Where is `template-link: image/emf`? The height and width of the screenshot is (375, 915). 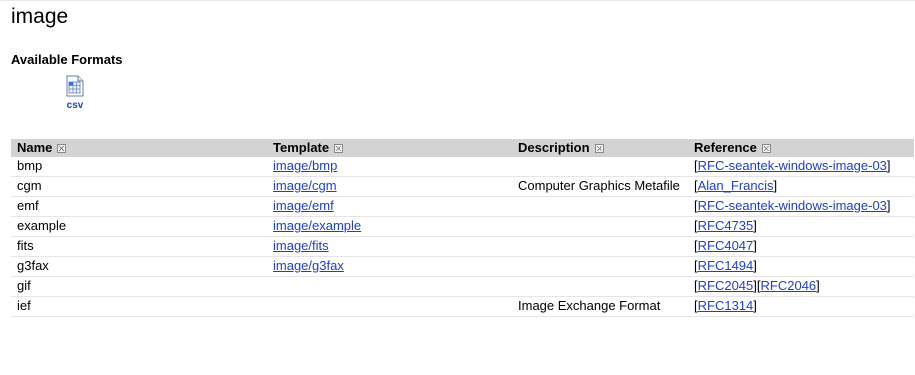 template-link: image/emf is located at coordinates (303, 205).